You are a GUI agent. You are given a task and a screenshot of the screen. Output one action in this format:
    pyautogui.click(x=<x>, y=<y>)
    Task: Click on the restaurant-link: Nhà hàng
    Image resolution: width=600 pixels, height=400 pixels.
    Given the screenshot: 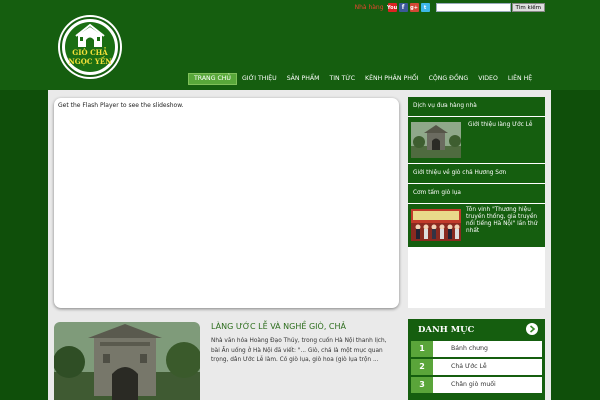 What is the action you would take?
    pyautogui.click(x=369, y=7)
    